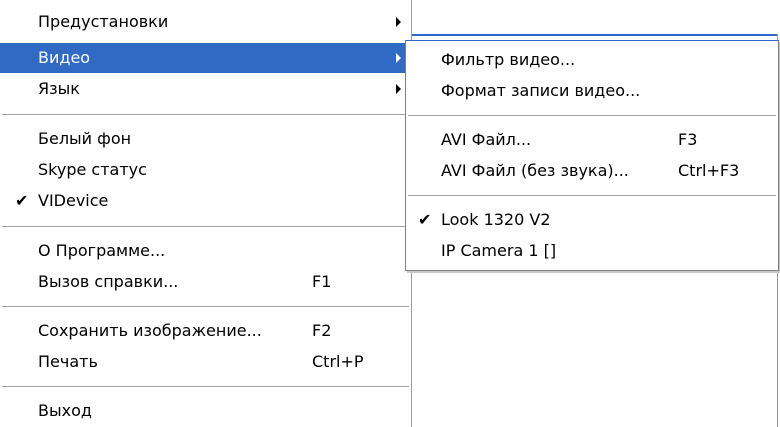  I want to click on menu-item-save-image: Сохранить изображение... F2, so click(205, 331).